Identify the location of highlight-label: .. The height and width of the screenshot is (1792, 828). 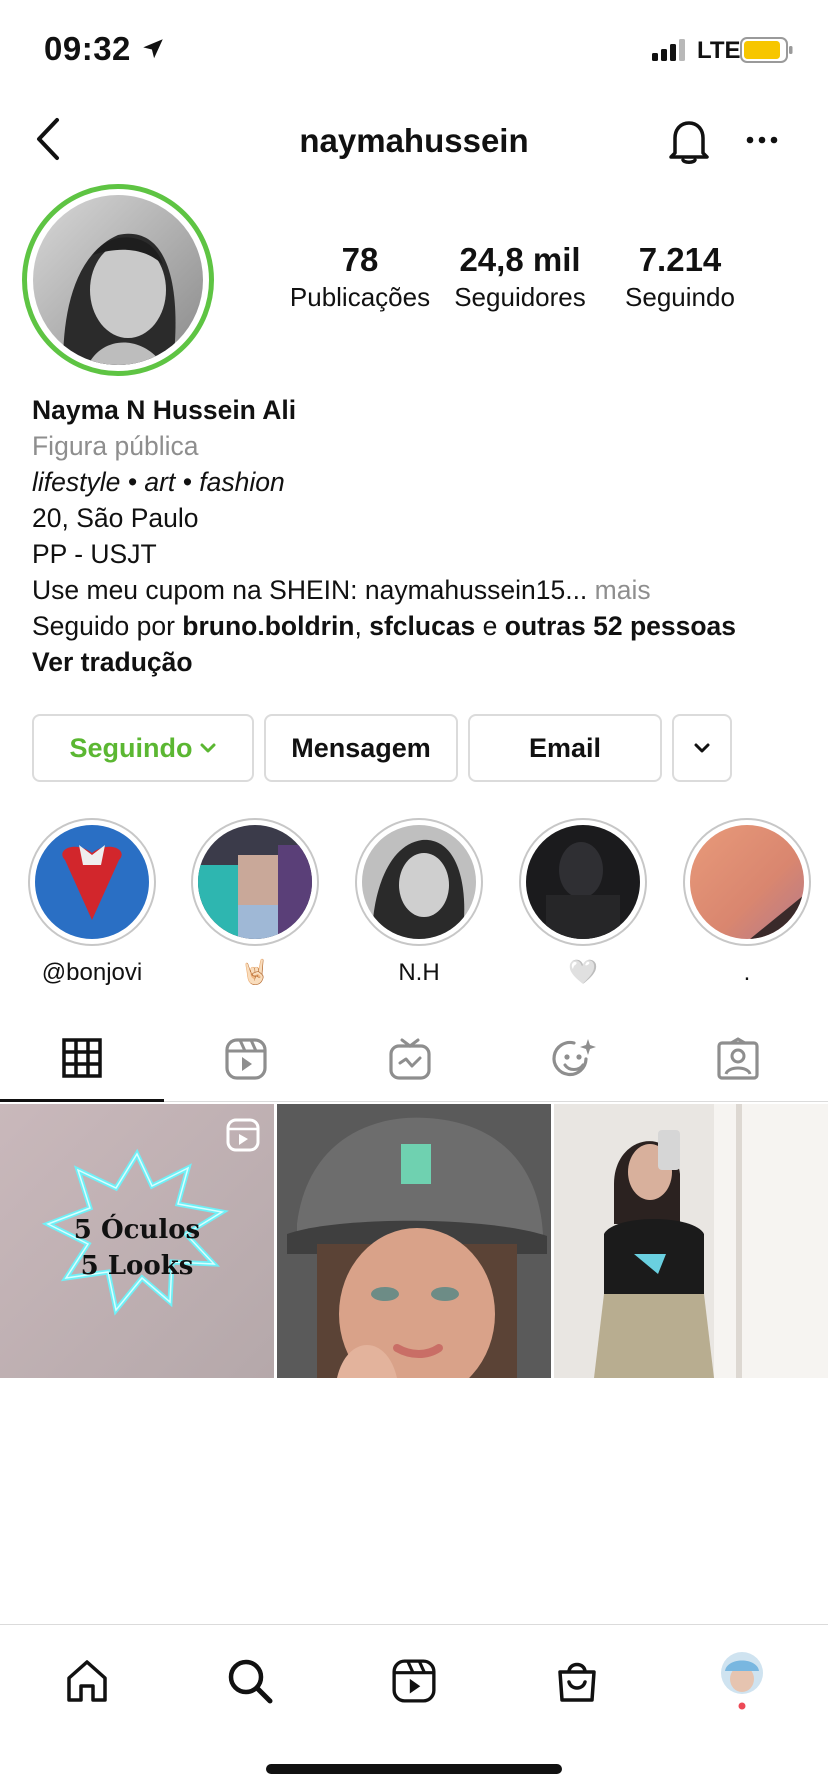
(747, 972).